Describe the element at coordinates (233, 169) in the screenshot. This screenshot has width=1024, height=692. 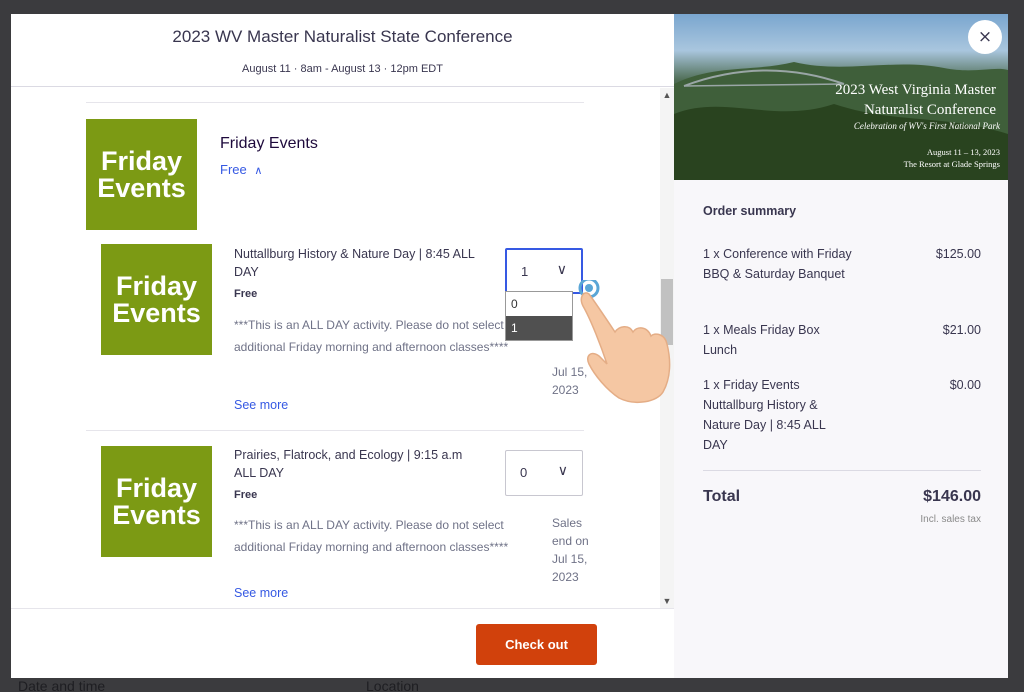
I see `price-toggle-label: Free` at that location.